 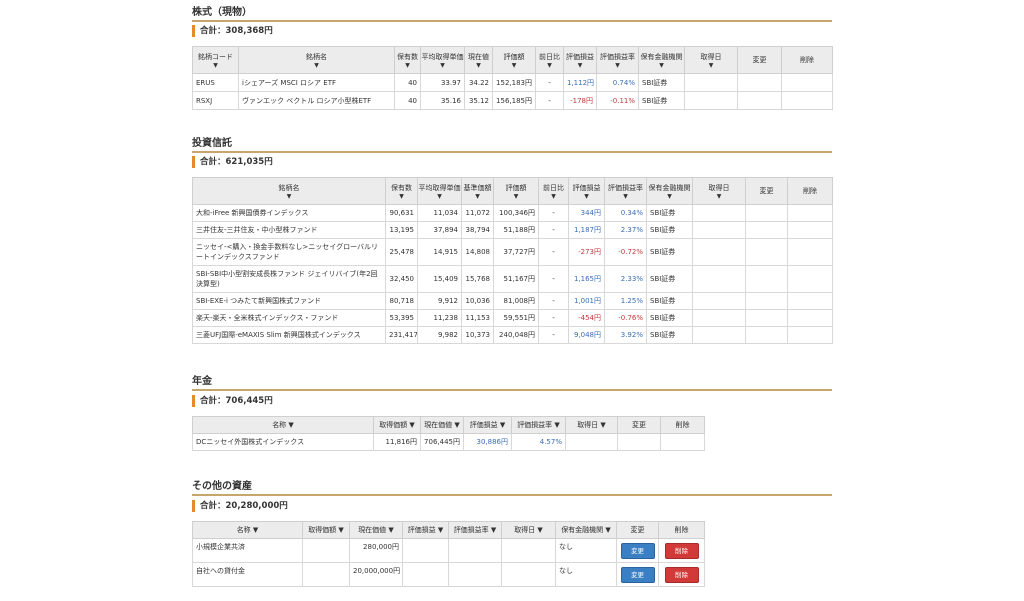 I want to click on cell-pl: 1,001円, so click(x=586, y=301).